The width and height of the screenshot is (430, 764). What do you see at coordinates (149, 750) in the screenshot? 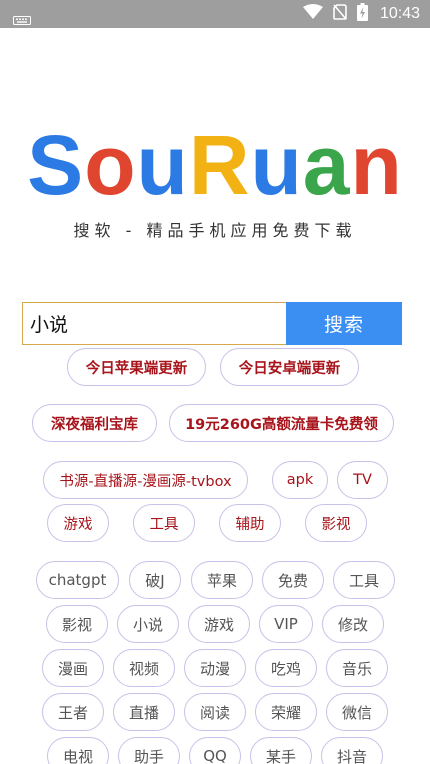
I see `tag-assistant: 助手` at bounding box center [149, 750].